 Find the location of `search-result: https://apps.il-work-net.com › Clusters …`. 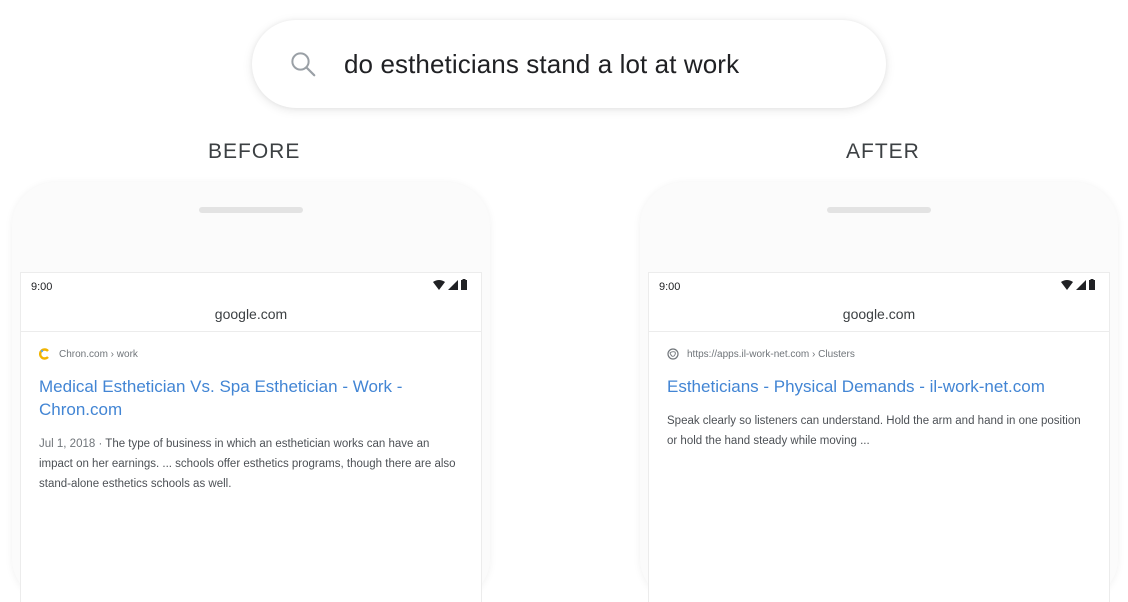

search-result: https://apps.il-work-net.com › Clusters … is located at coordinates (879, 391).